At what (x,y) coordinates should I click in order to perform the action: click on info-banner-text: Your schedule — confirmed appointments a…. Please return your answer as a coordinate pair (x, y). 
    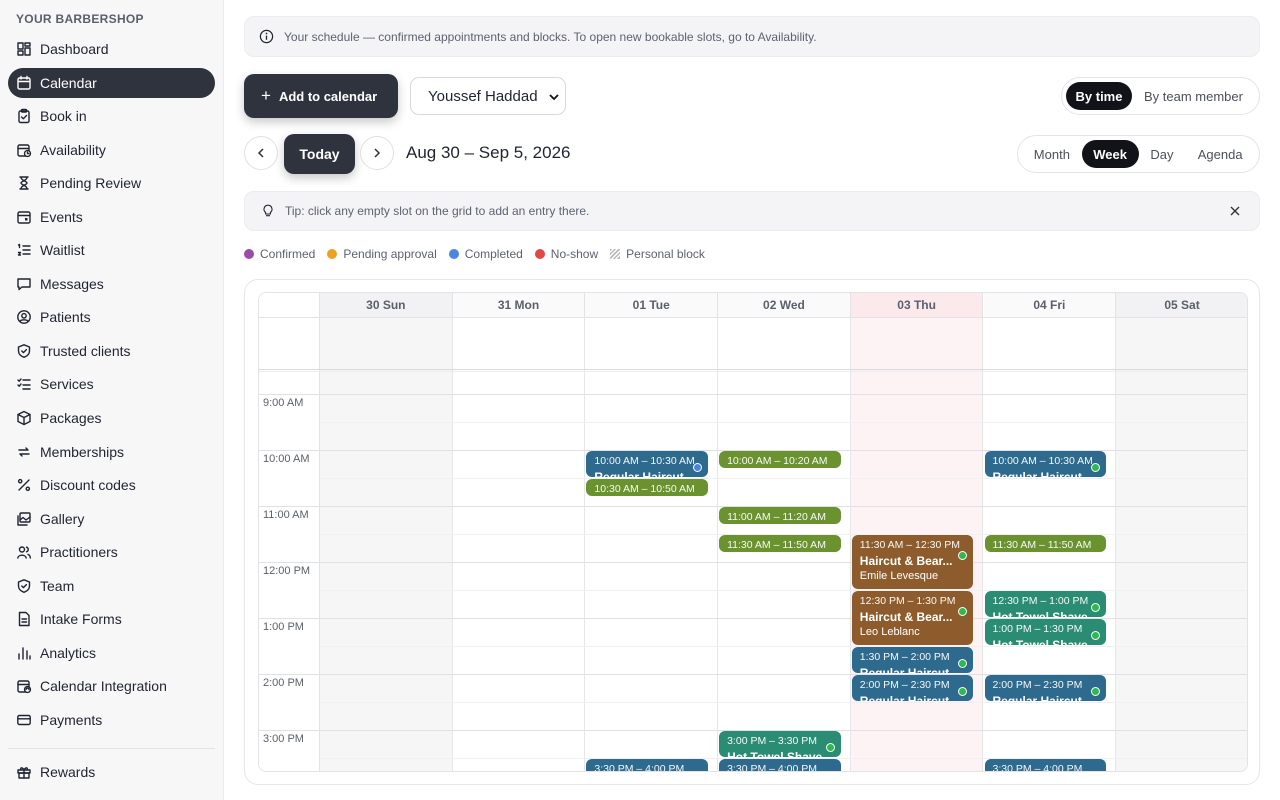
    Looking at the image, I should click on (550, 36).